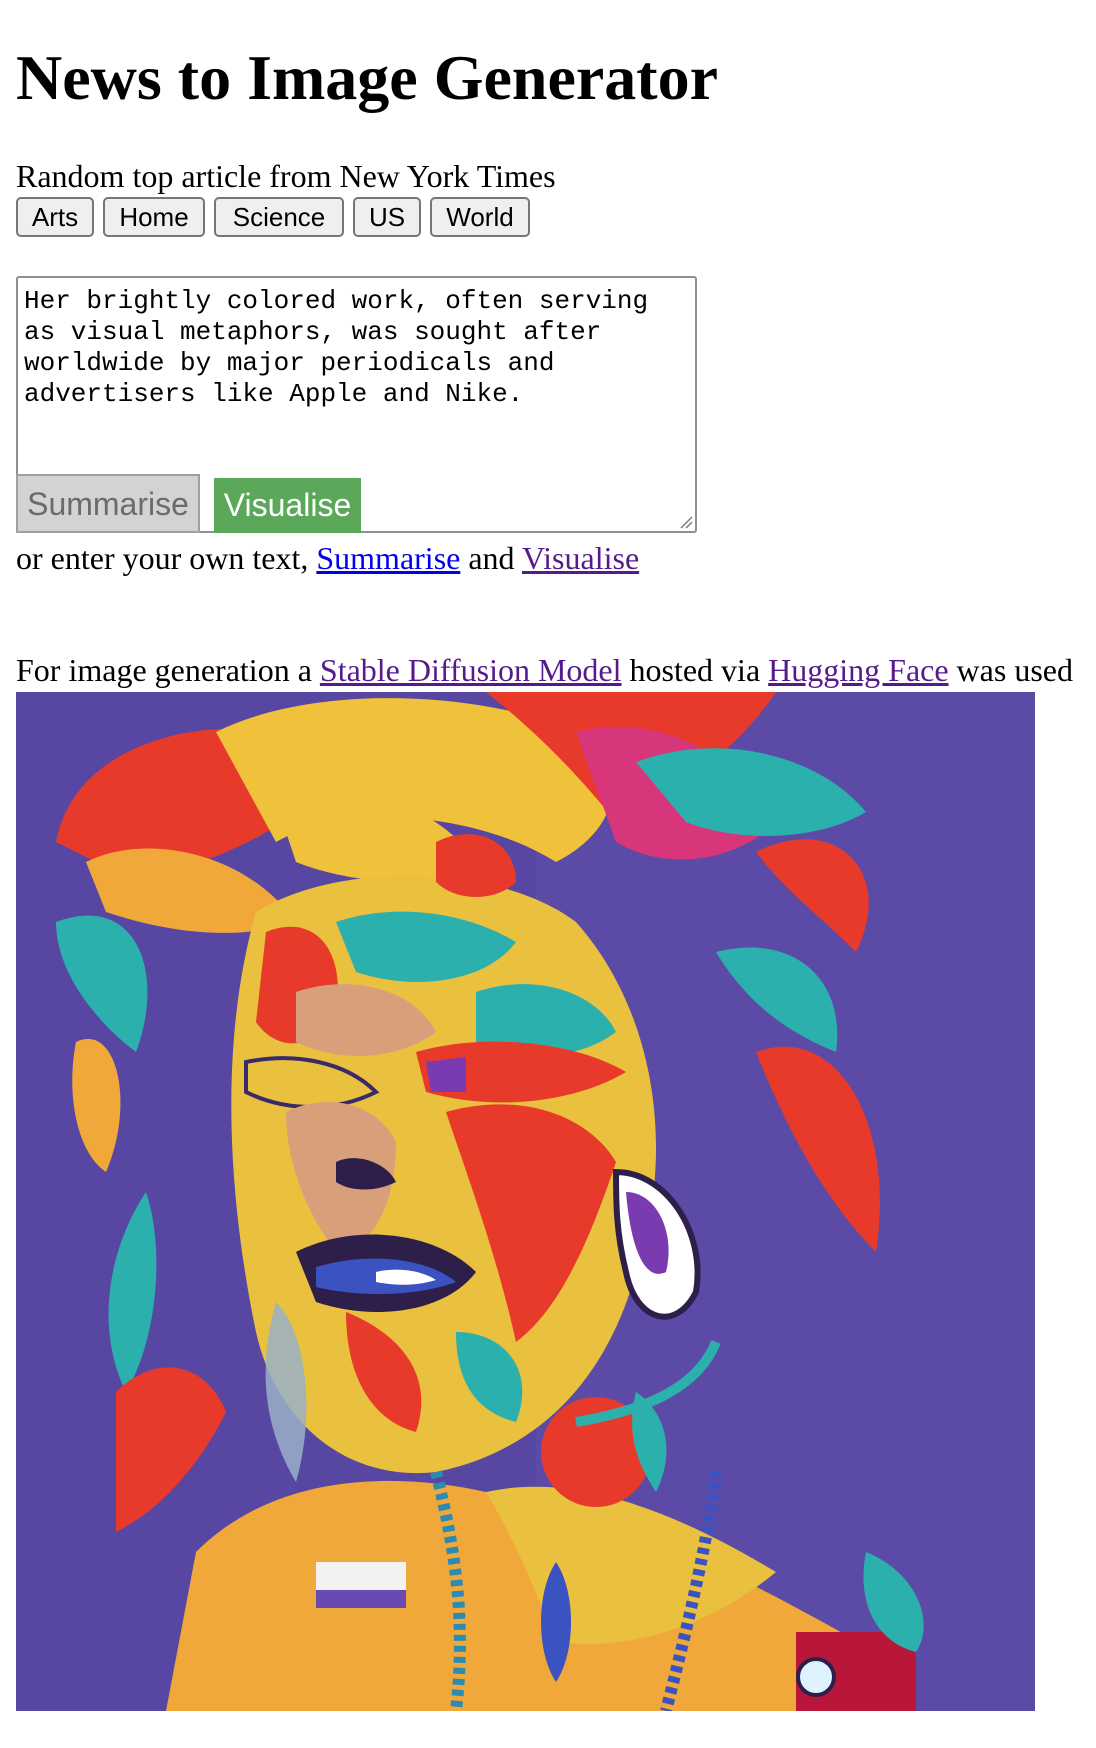  Describe the element at coordinates (55, 217) in the screenshot. I see `category-button-arts: Arts` at that location.